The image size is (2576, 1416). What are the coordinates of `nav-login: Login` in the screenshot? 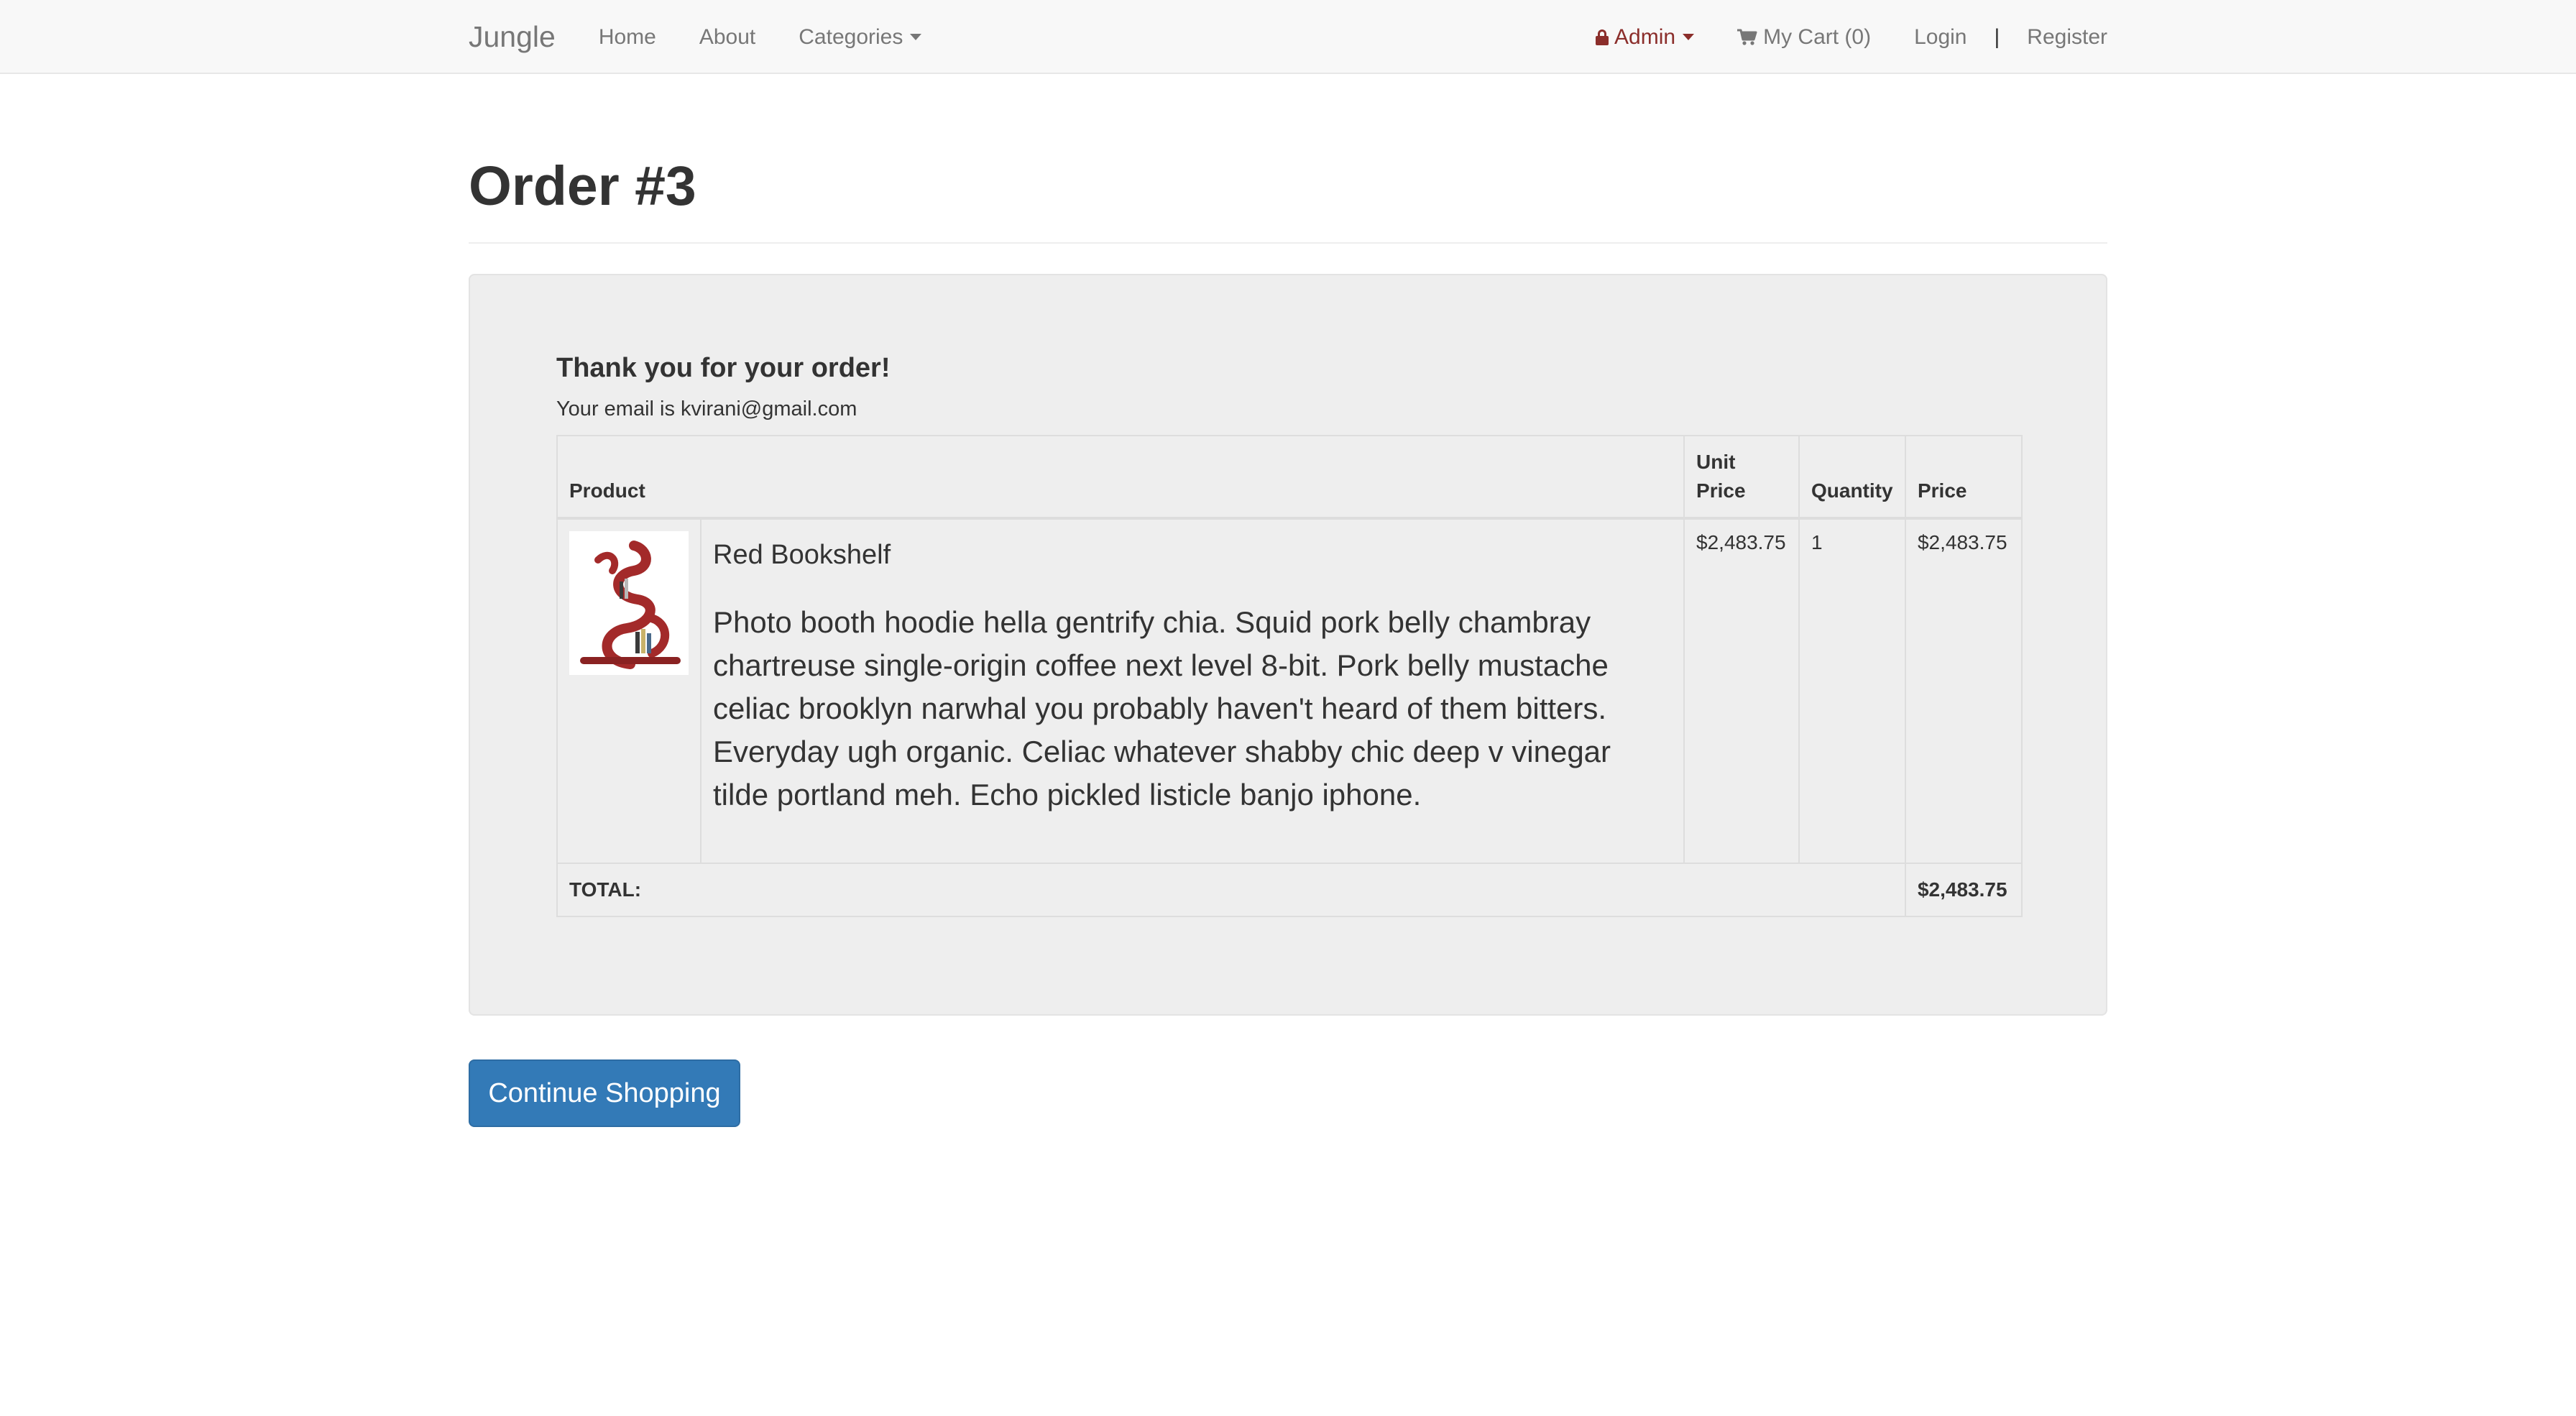 It's located at (1940, 37).